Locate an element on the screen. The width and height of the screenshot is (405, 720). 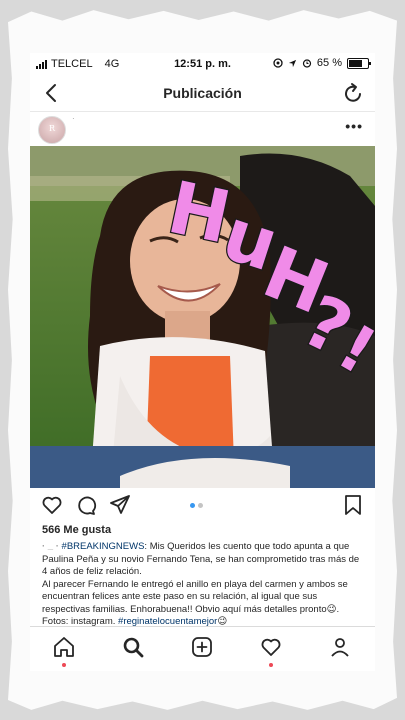
tab-search is located at coordinates (133, 647).